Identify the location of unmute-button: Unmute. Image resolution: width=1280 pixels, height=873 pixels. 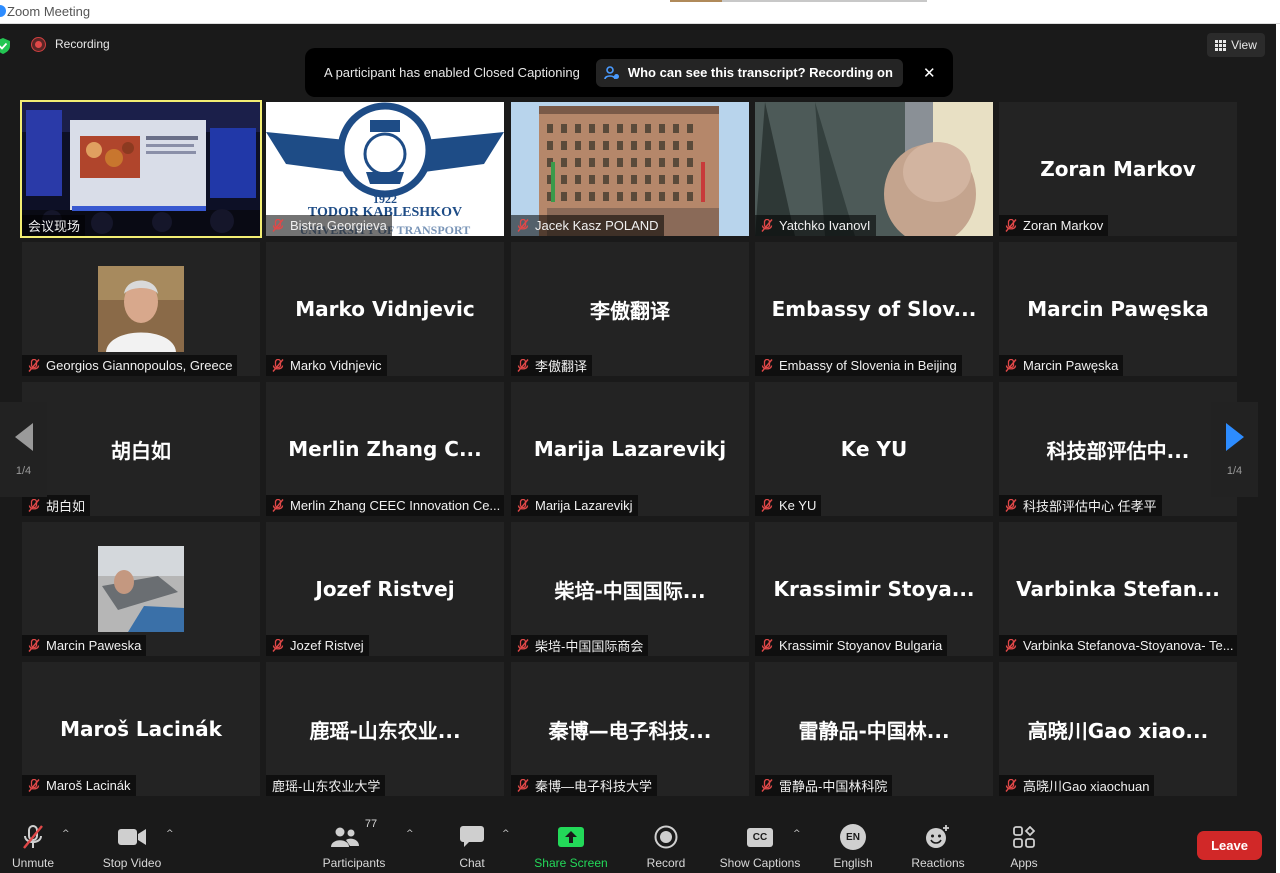
(33, 847).